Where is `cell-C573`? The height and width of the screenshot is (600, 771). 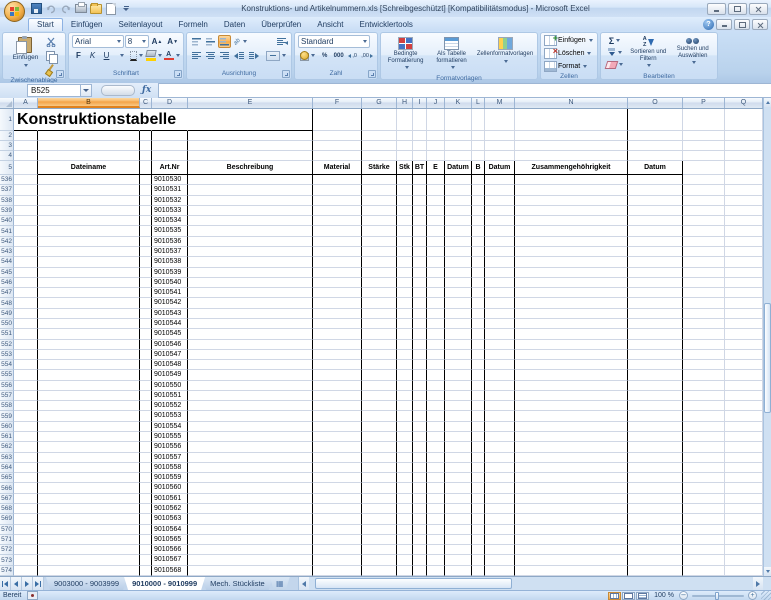
cell-C573 is located at coordinates (146, 560).